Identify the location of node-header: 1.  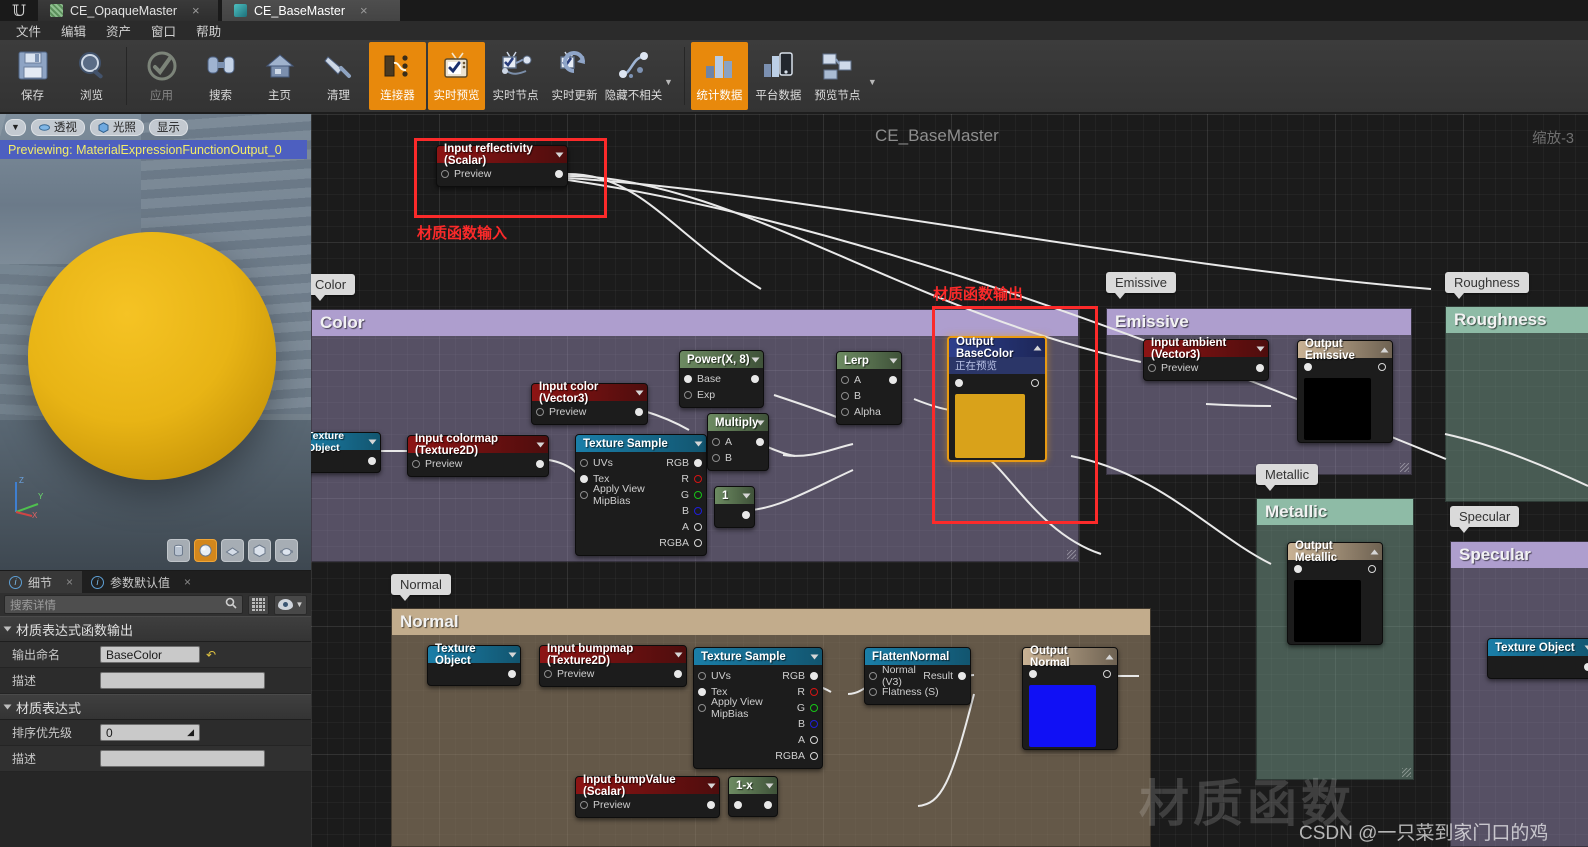
(734, 495).